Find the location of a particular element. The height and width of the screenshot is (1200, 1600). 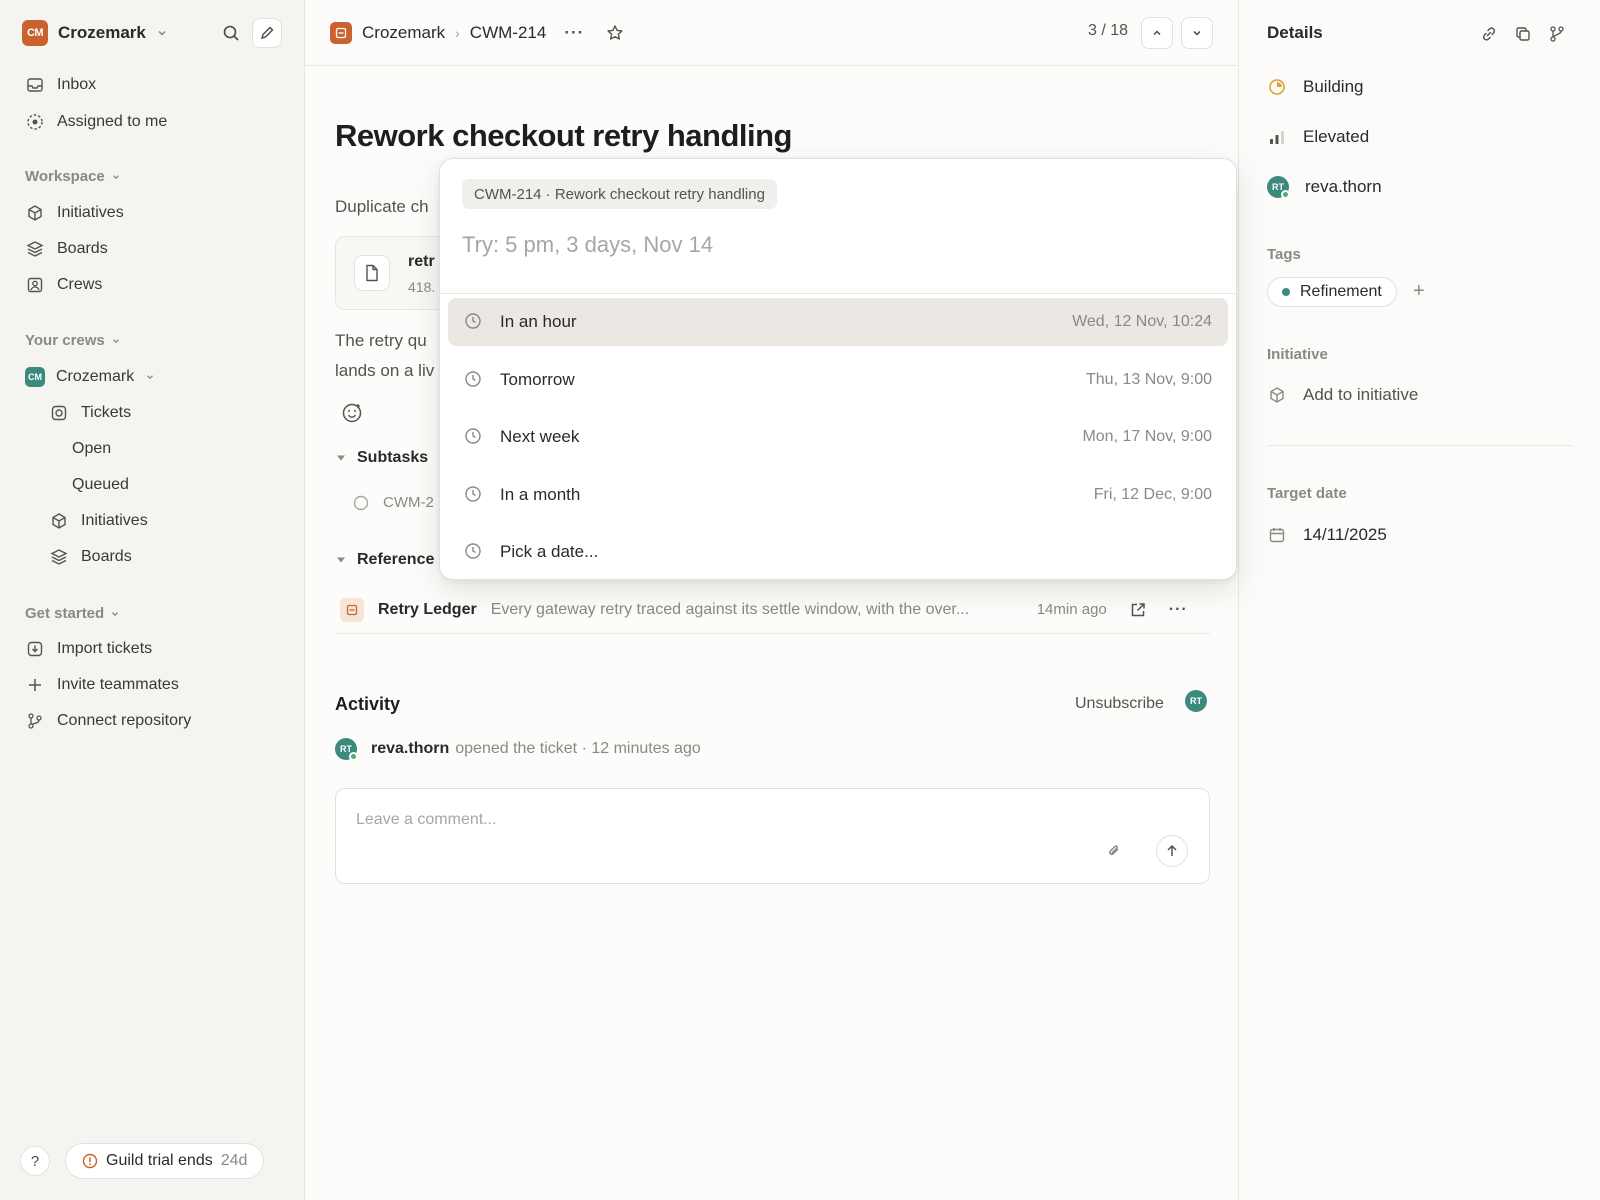

copy-branch-button is located at coordinates (1557, 34).